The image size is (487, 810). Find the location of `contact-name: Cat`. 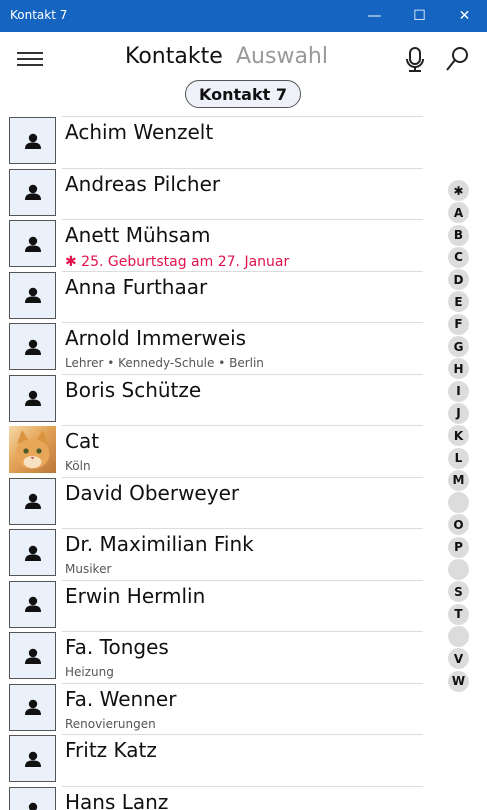

contact-name: Cat is located at coordinates (82, 441).